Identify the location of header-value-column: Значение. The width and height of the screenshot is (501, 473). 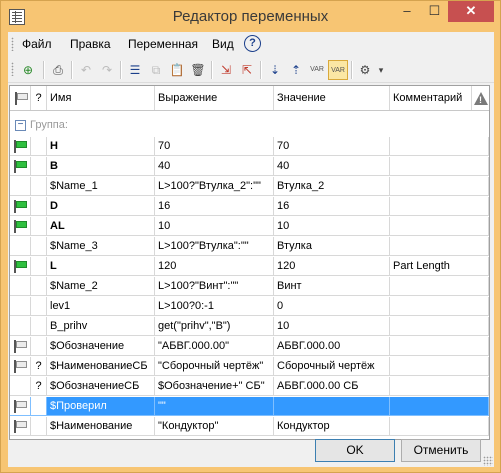
(332, 98).